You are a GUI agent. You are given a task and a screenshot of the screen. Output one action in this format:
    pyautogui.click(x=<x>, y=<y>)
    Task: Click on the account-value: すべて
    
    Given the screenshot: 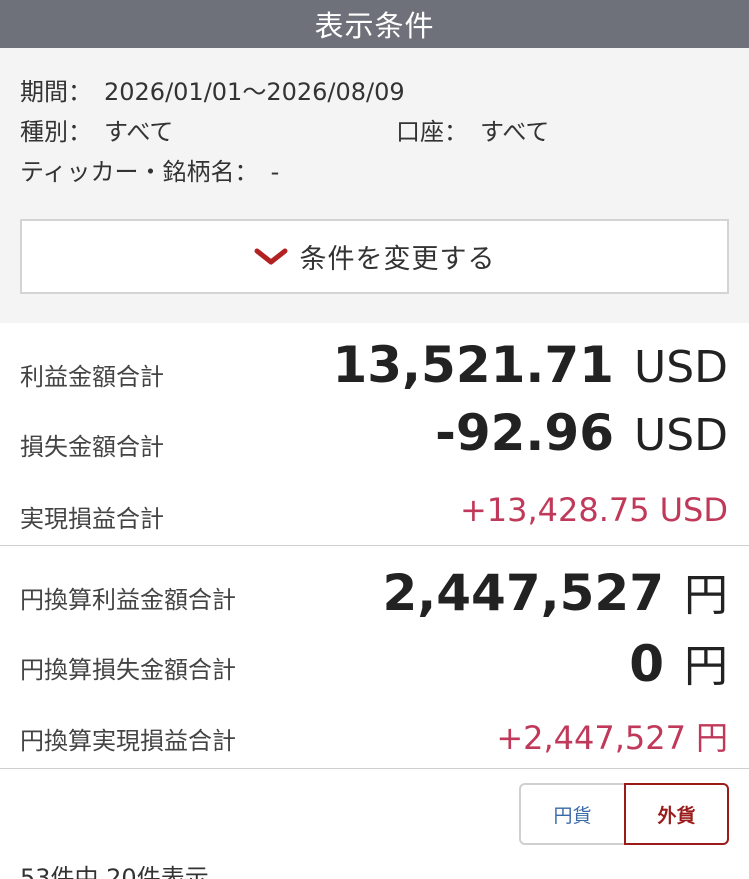 What is the action you would take?
    pyautogui.click(x=515, y=132)
    